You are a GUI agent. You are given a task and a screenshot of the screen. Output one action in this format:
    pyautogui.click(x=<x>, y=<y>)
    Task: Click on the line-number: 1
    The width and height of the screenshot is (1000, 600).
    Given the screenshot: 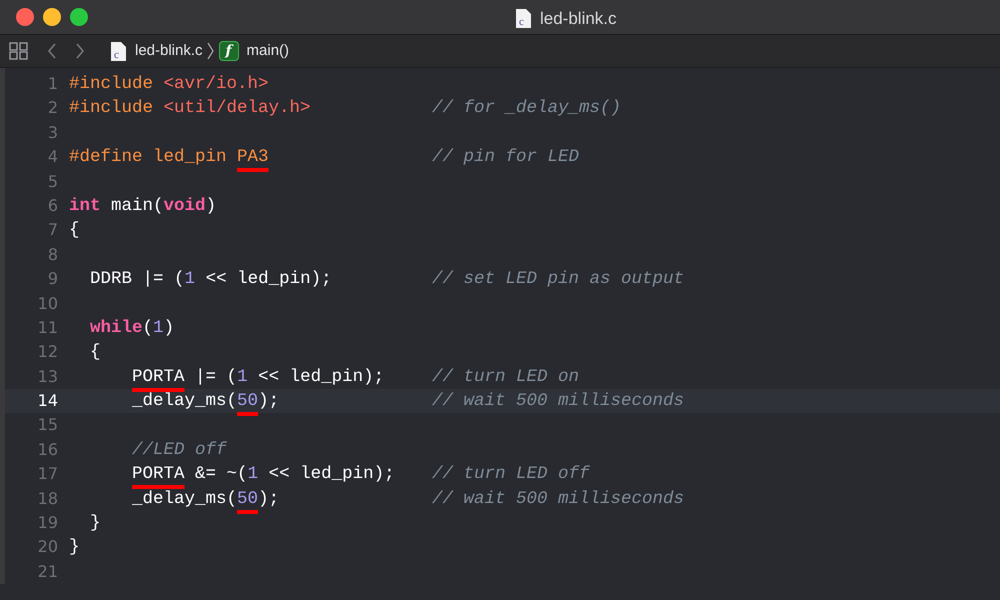 What is the action you would take?
    pyautogui.click(x=52, y=84)
    